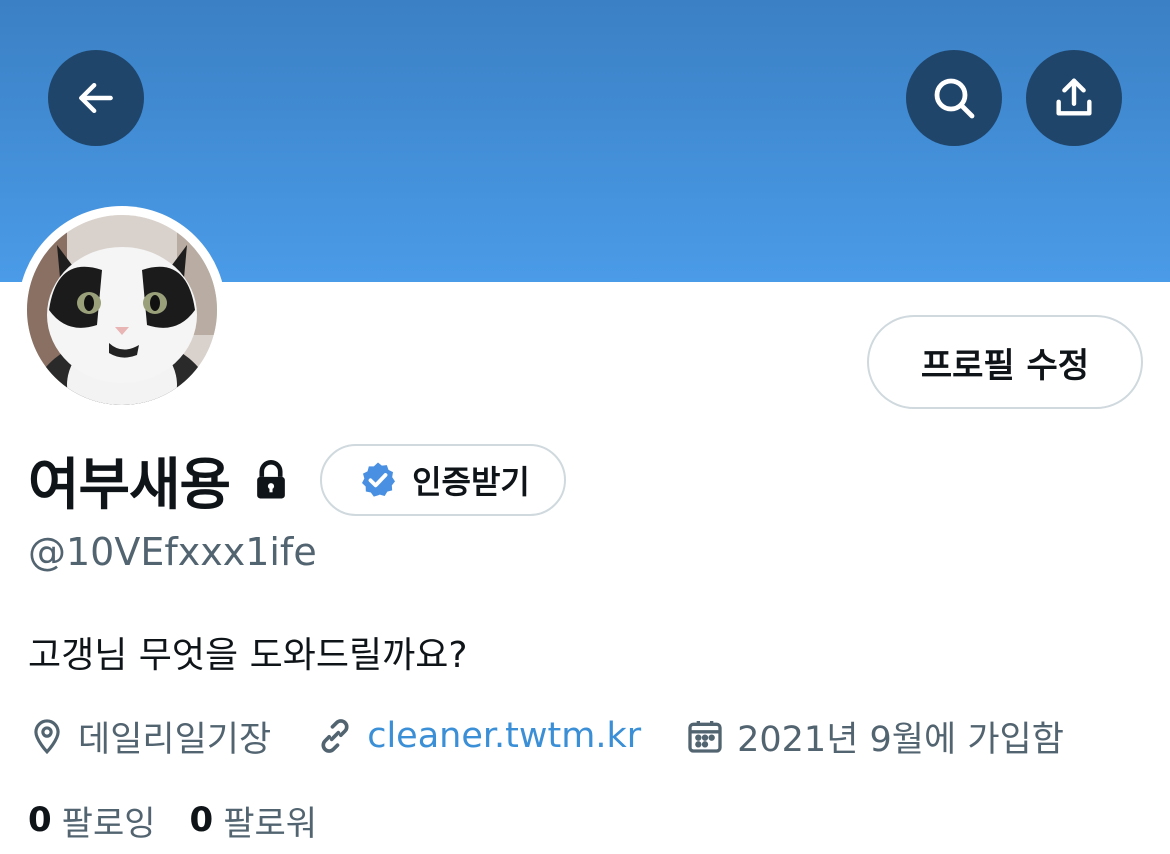 The image size is (1170, 854). I want to click on profile-name-row: 여부새용 인증받기, so click(297, 480).